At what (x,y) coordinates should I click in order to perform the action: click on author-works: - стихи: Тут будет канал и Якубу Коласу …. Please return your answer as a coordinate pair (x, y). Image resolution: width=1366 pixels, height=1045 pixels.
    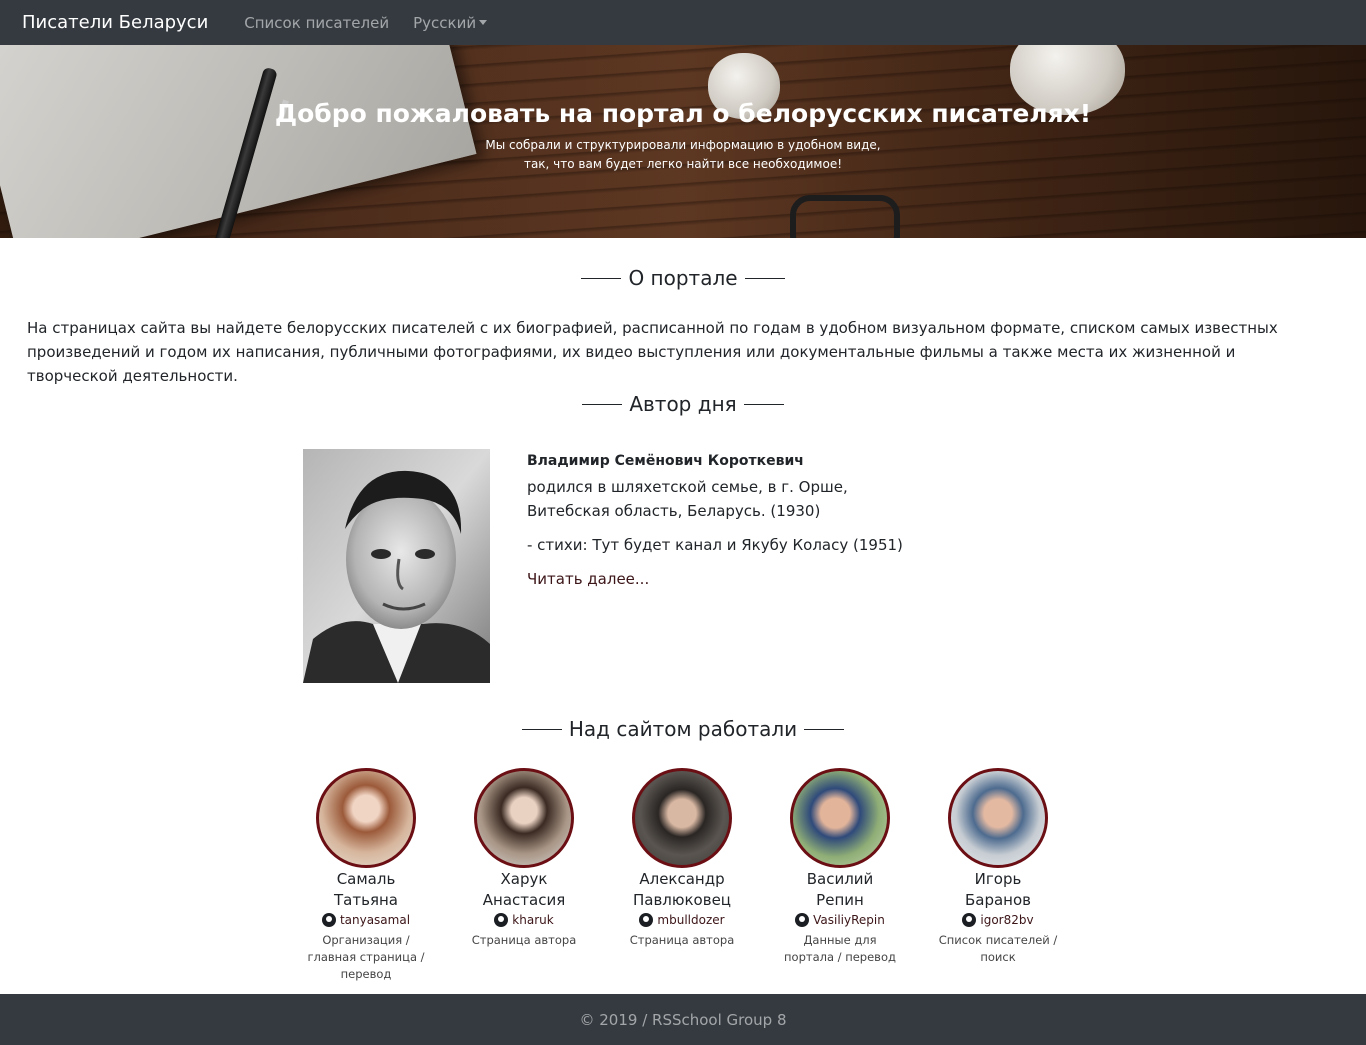
    Looking at the image, I should click on (715, 545).